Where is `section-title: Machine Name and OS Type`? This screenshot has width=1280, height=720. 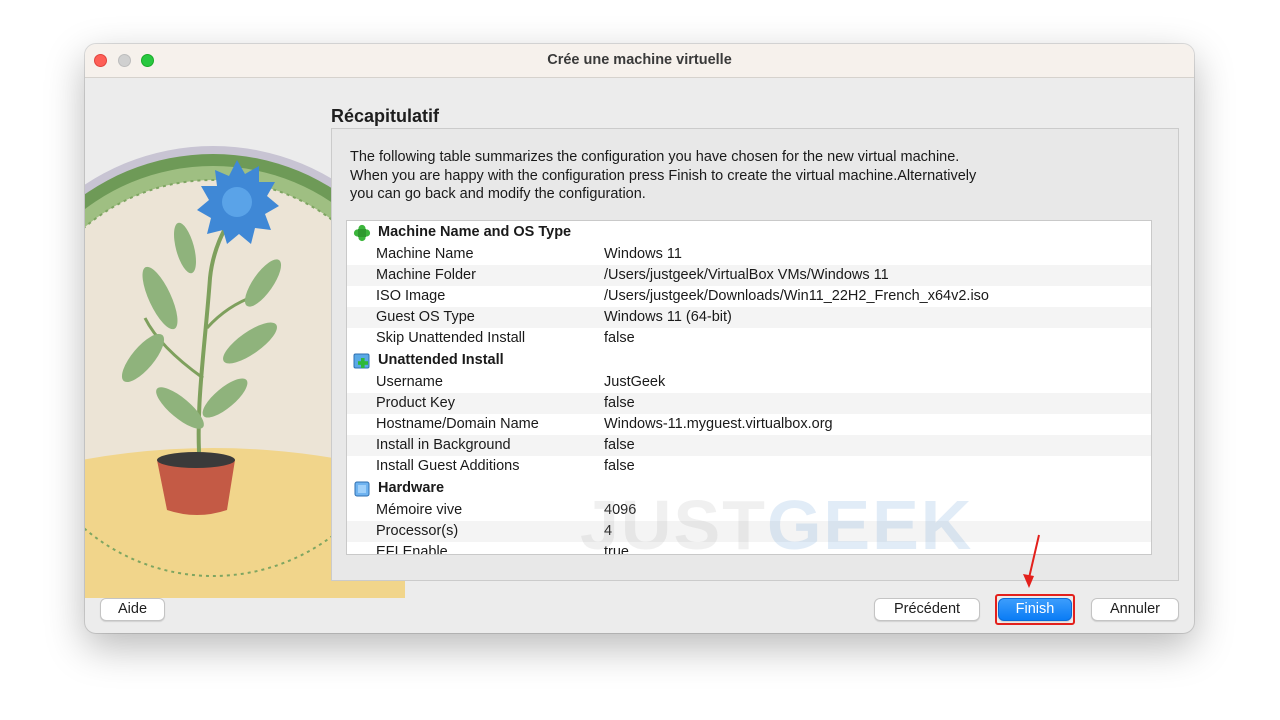
section-title: Machine Name and OS Type is located at coordinates (475, 232).